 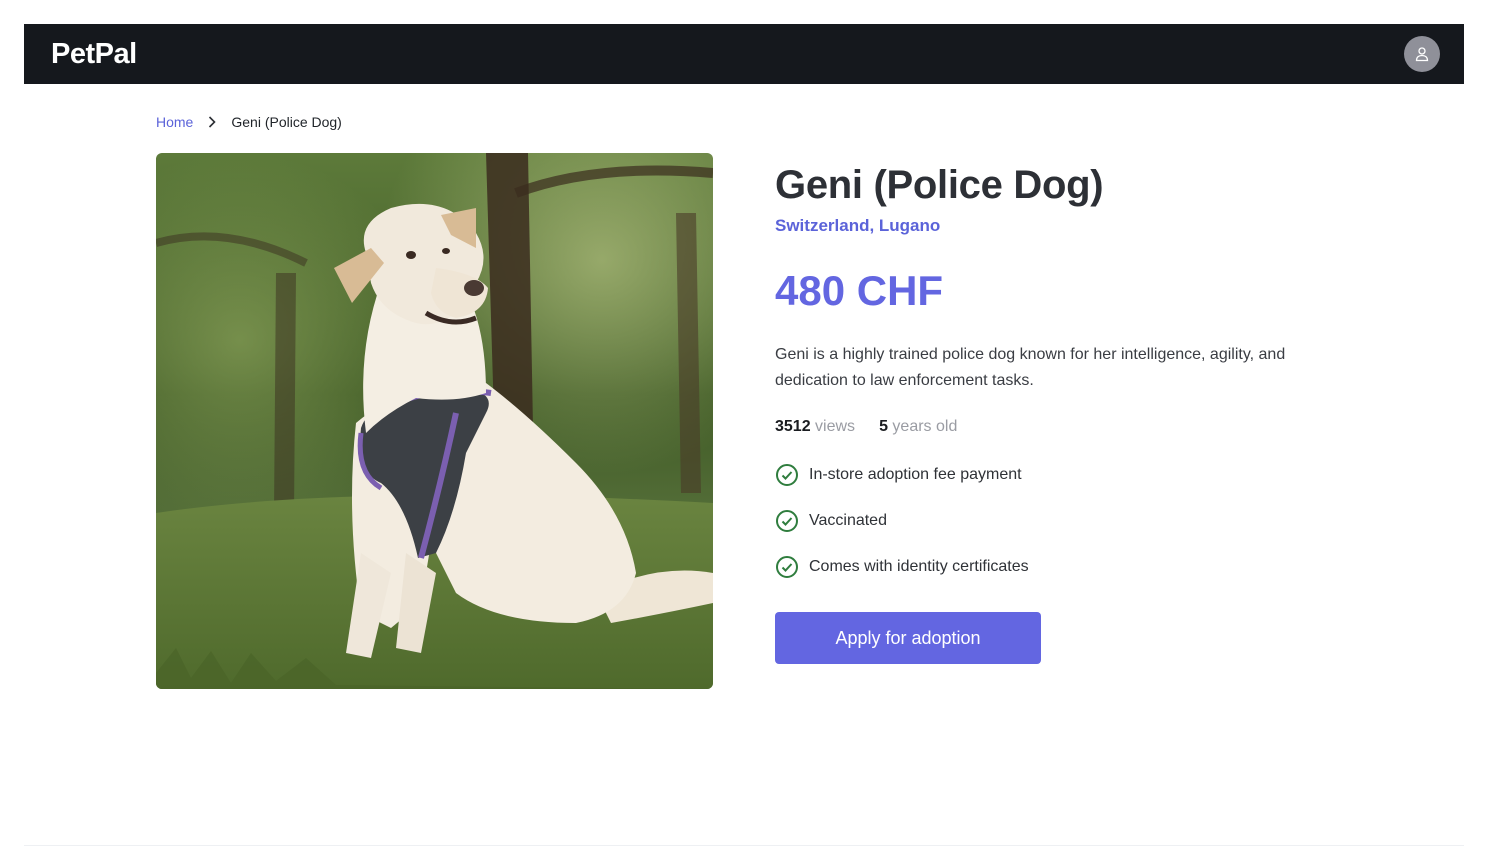 I want to click on list-item: Comes with identity certificates, so click(x=1075, y=567).